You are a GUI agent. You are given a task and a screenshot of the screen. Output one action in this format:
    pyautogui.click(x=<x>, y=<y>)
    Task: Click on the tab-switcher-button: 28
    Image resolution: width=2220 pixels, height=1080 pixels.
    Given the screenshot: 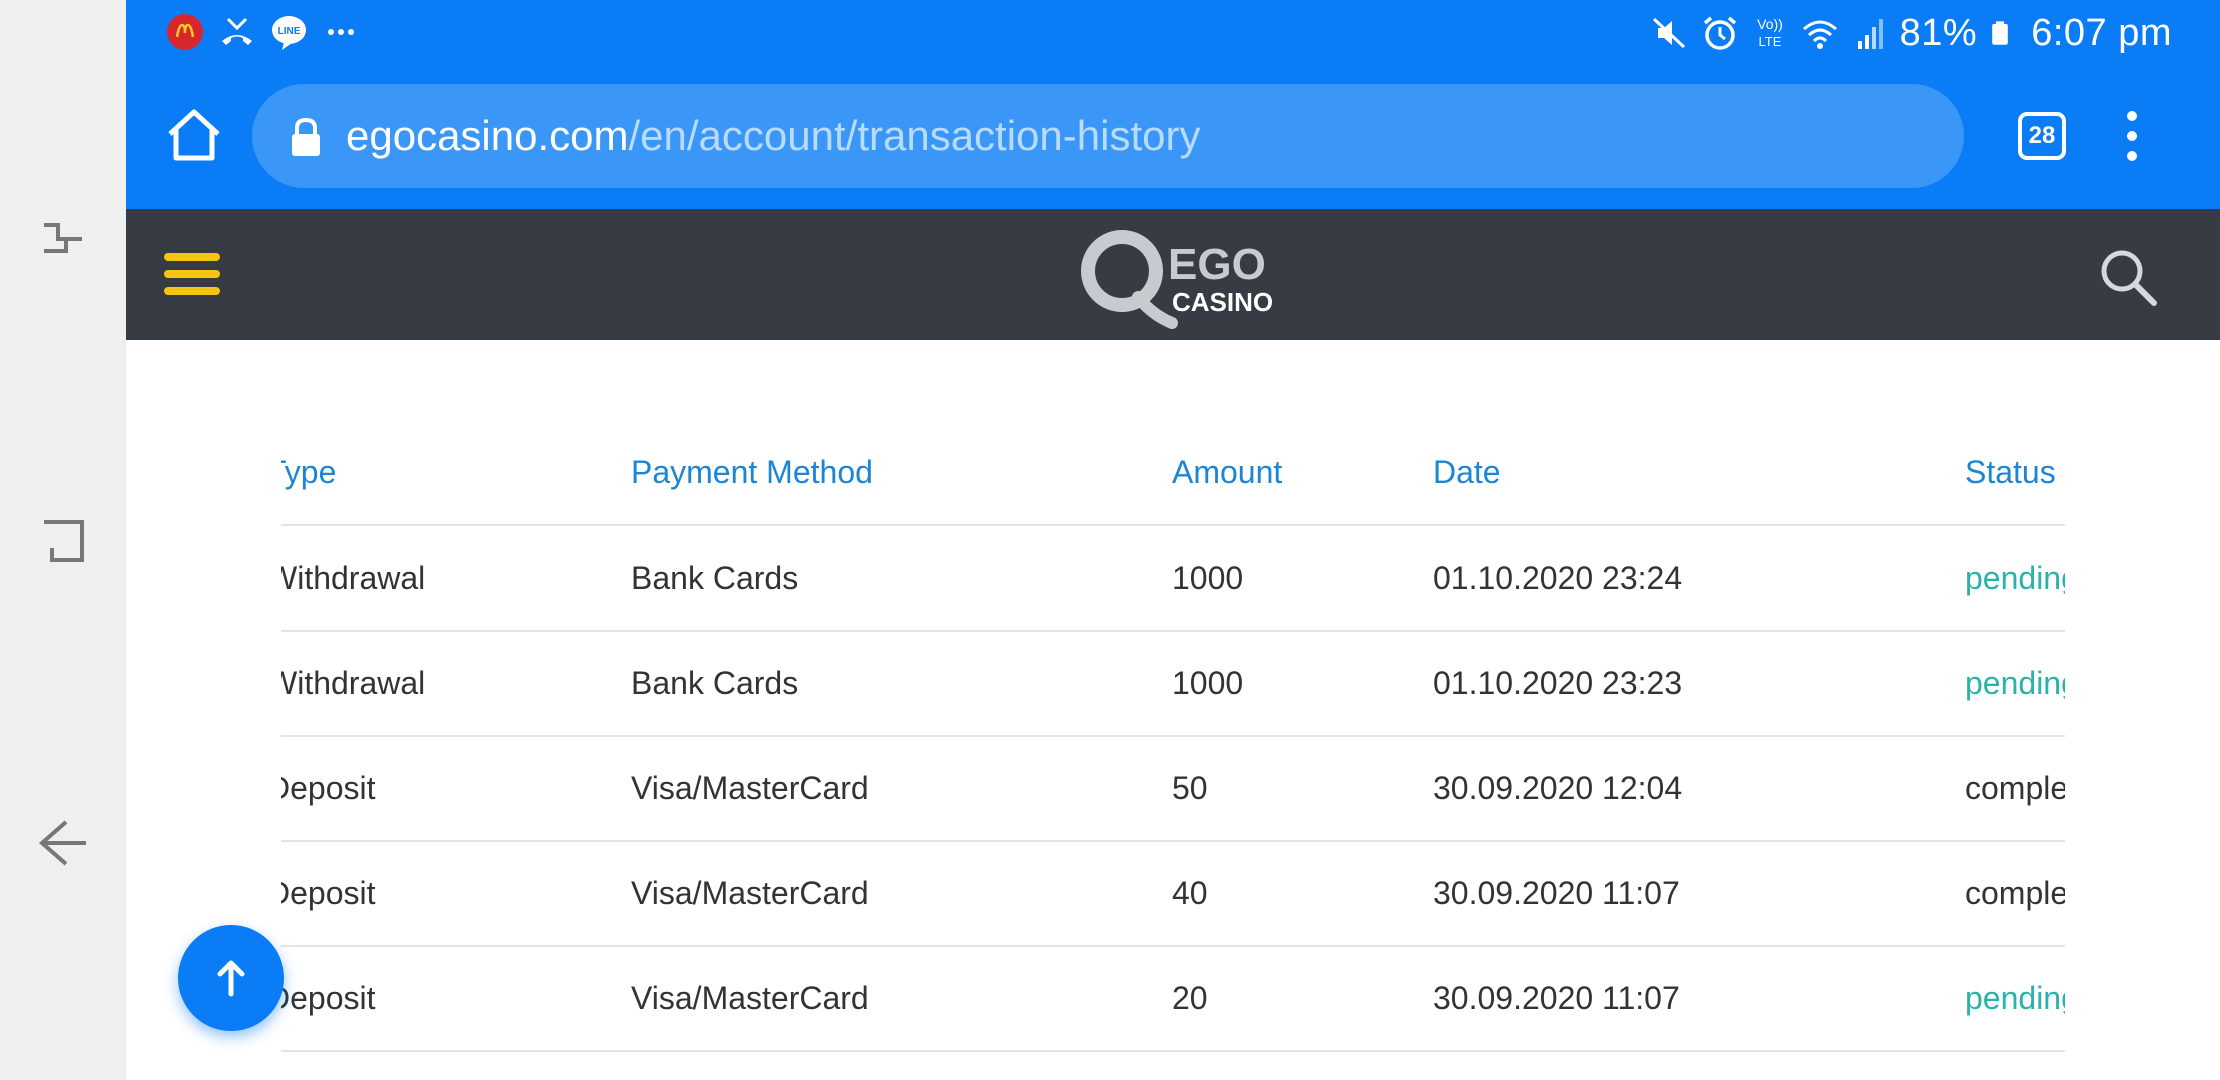 What is the action you would take?
    pyautogui.click(x=2042, y=136)
    